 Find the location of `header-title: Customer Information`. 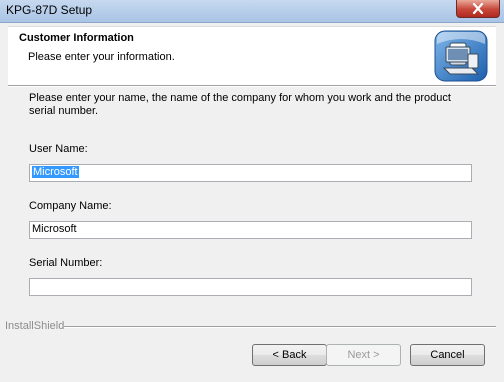

header-title: Customer Information is located at coordinates (76, 38).